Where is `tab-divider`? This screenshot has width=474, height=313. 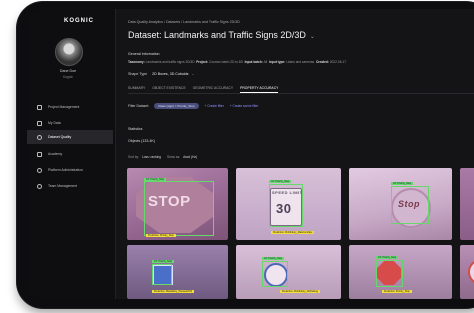
tab-divider is located at coordinates (301, 93).